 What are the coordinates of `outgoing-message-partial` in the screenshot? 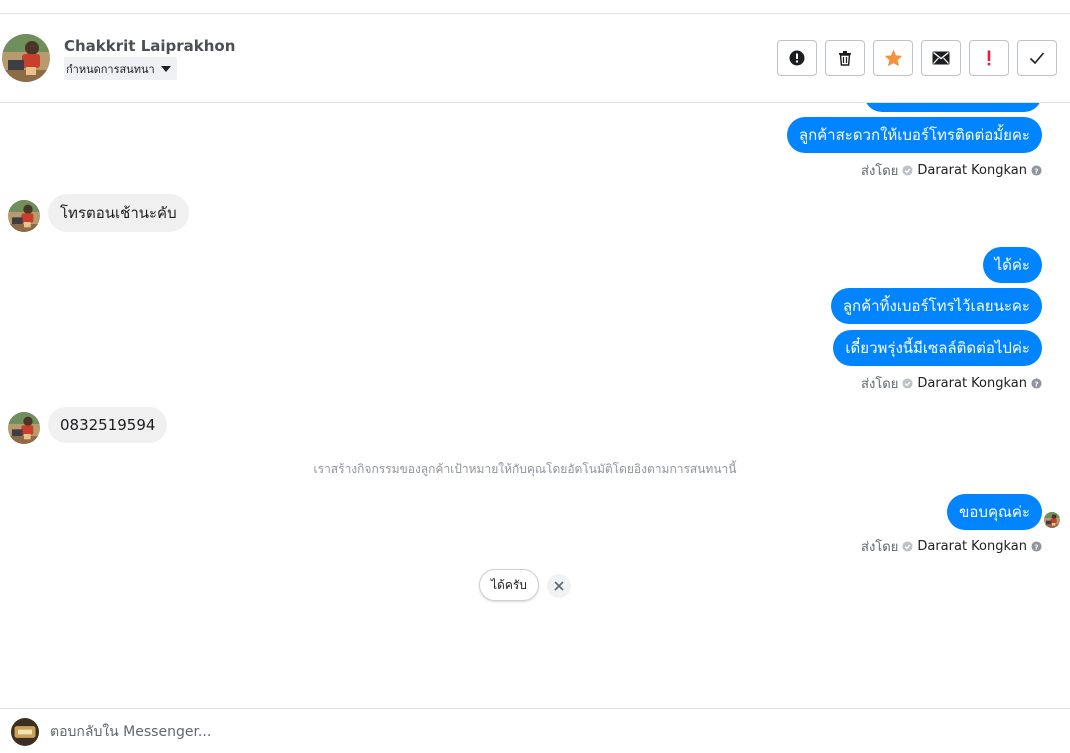 It's located at (953, 107).